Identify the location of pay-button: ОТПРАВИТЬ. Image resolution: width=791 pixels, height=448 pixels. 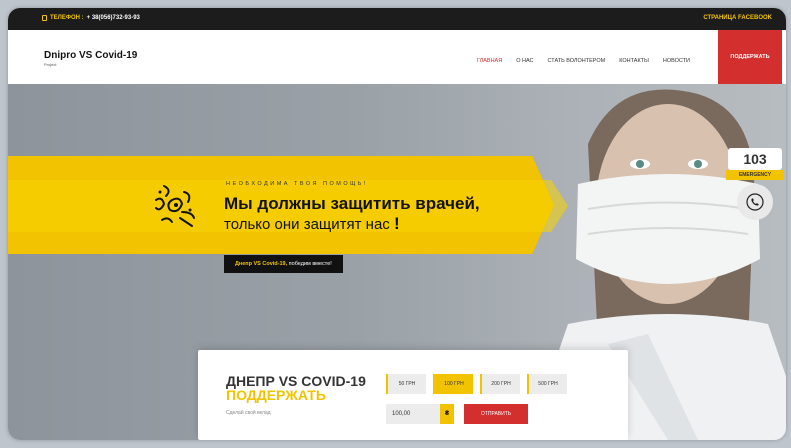
(496, 414).